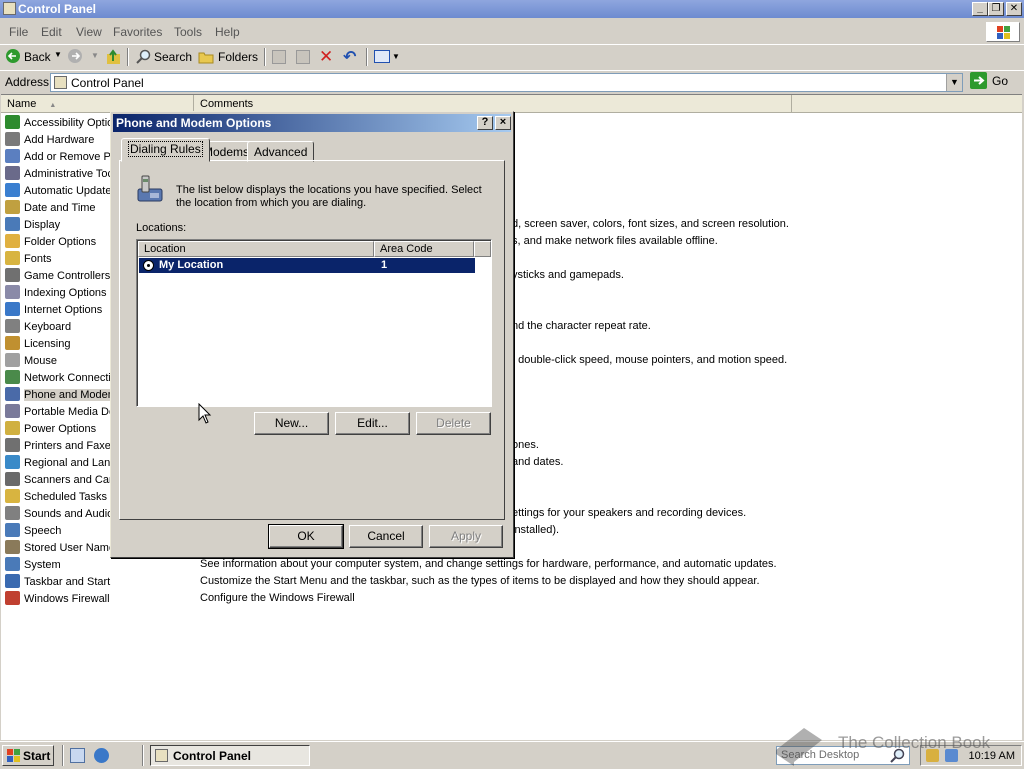 This screenshot has width=1024, height=769. Describe the element at coordinates (1014, 9) in the screenshot. I see `close-button: ✕` at that location.